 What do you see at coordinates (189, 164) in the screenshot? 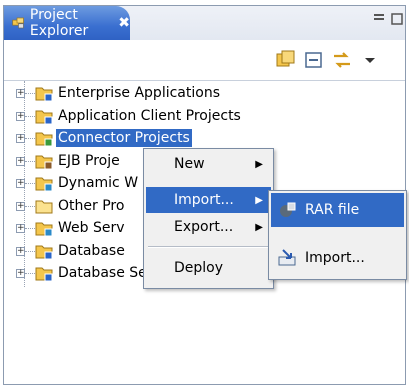
I see `menu-item-label: New` at bounding box center [189, 164].